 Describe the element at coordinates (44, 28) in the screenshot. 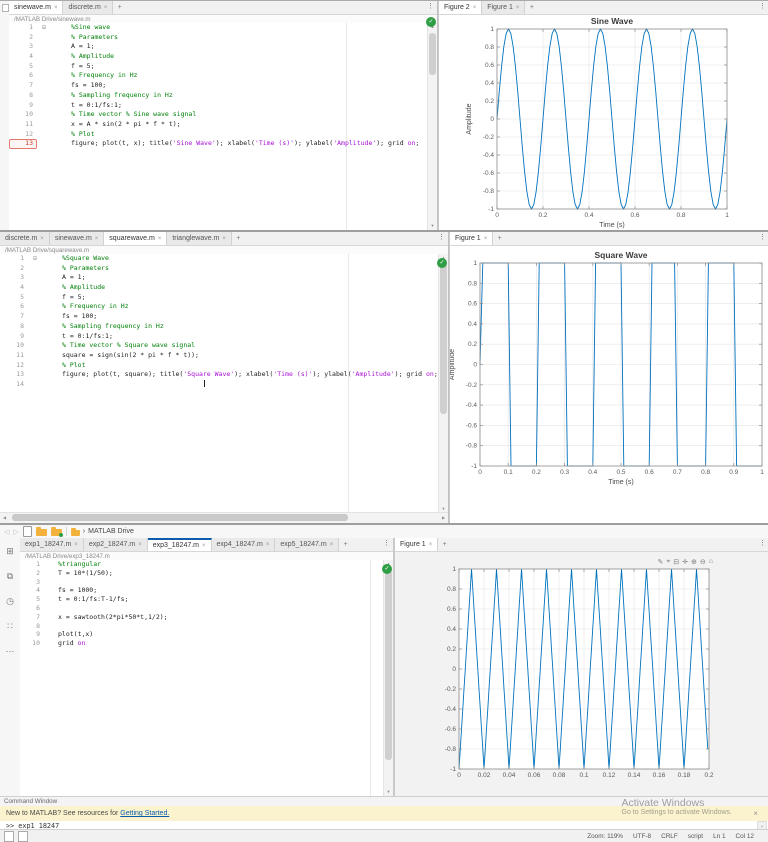

I see `code-fold-icon: ⊟` at that location.